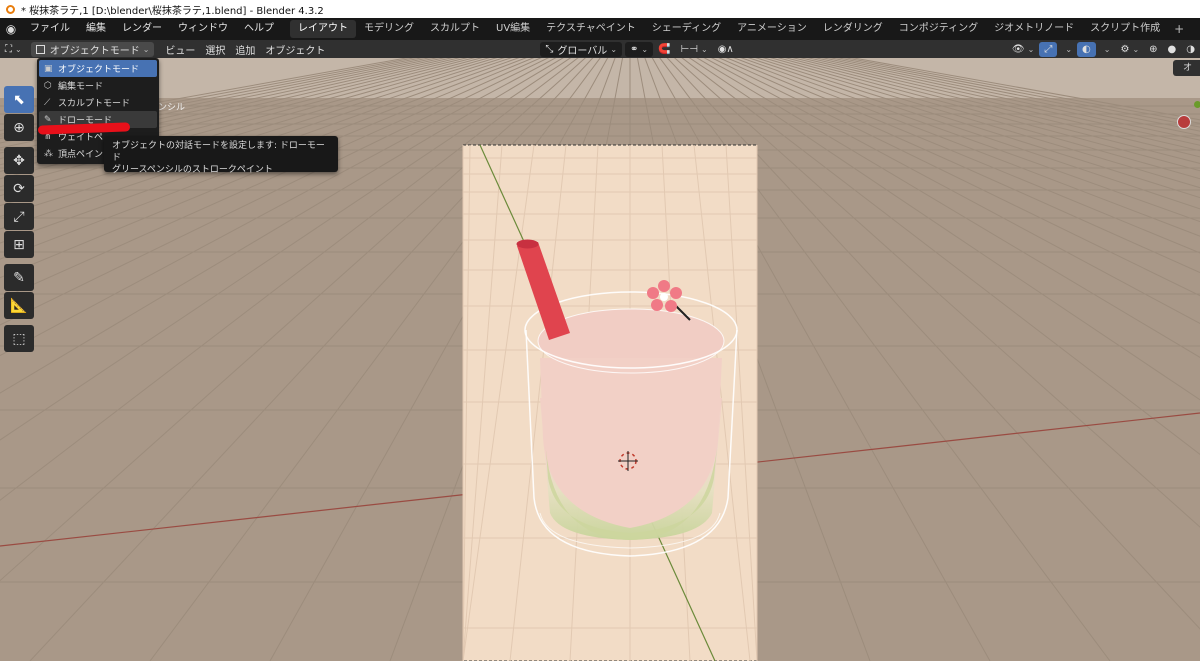 This screenshot has height=661, width=1200. What do you see at coordinates (389, 29) in the screenshot?
I see `tab-modeling: モデリング` at bounding box center [389, 29].